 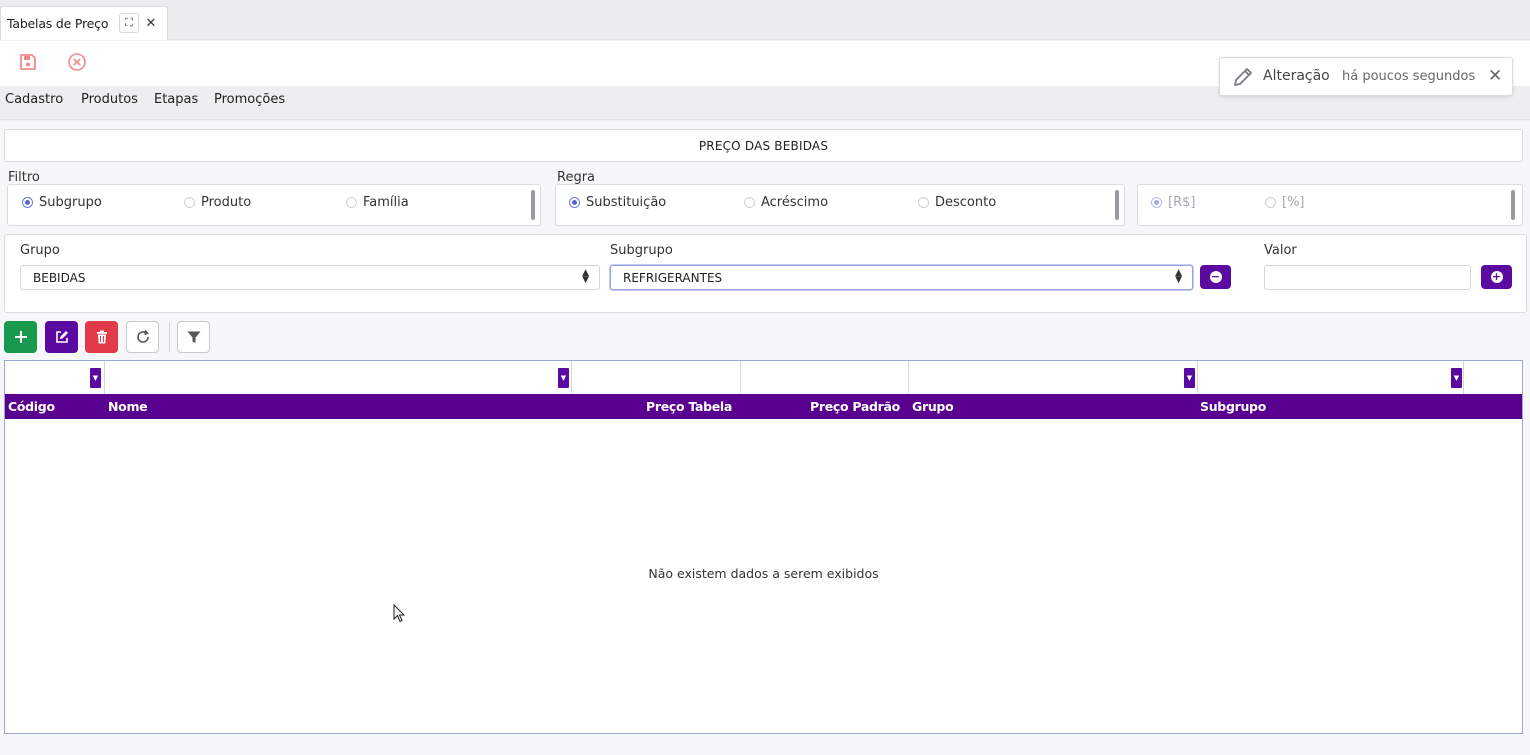 I want to click on regra-group: Substituição Acréscimo Desconto, so click(x=840, y=205).